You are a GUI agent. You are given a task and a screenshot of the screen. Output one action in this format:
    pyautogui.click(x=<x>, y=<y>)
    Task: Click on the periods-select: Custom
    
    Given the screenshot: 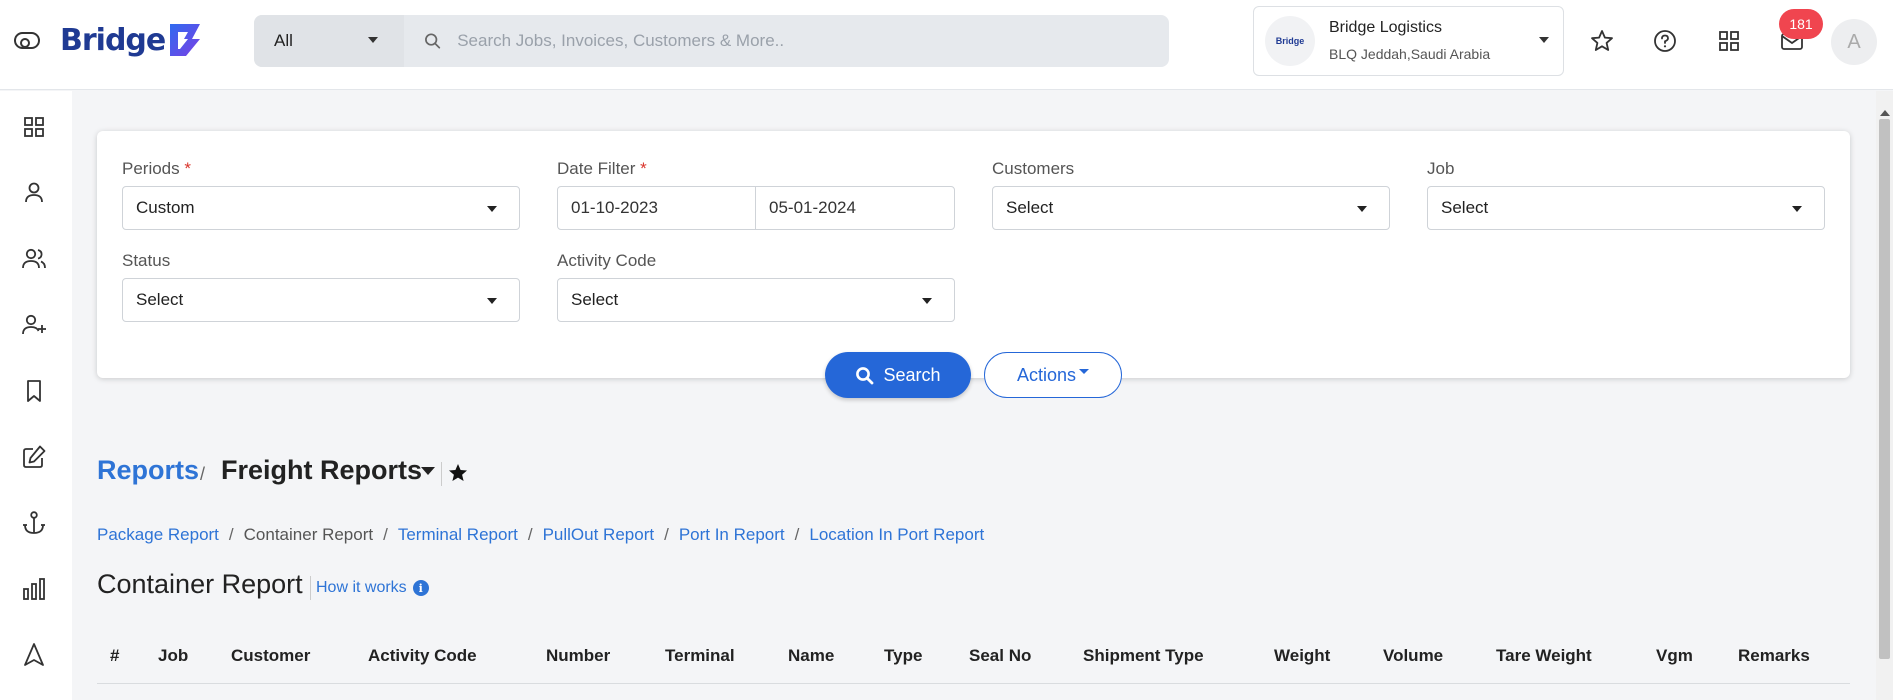 What is the action you would take?
    pyautogui.click(x=321, y=208)
    